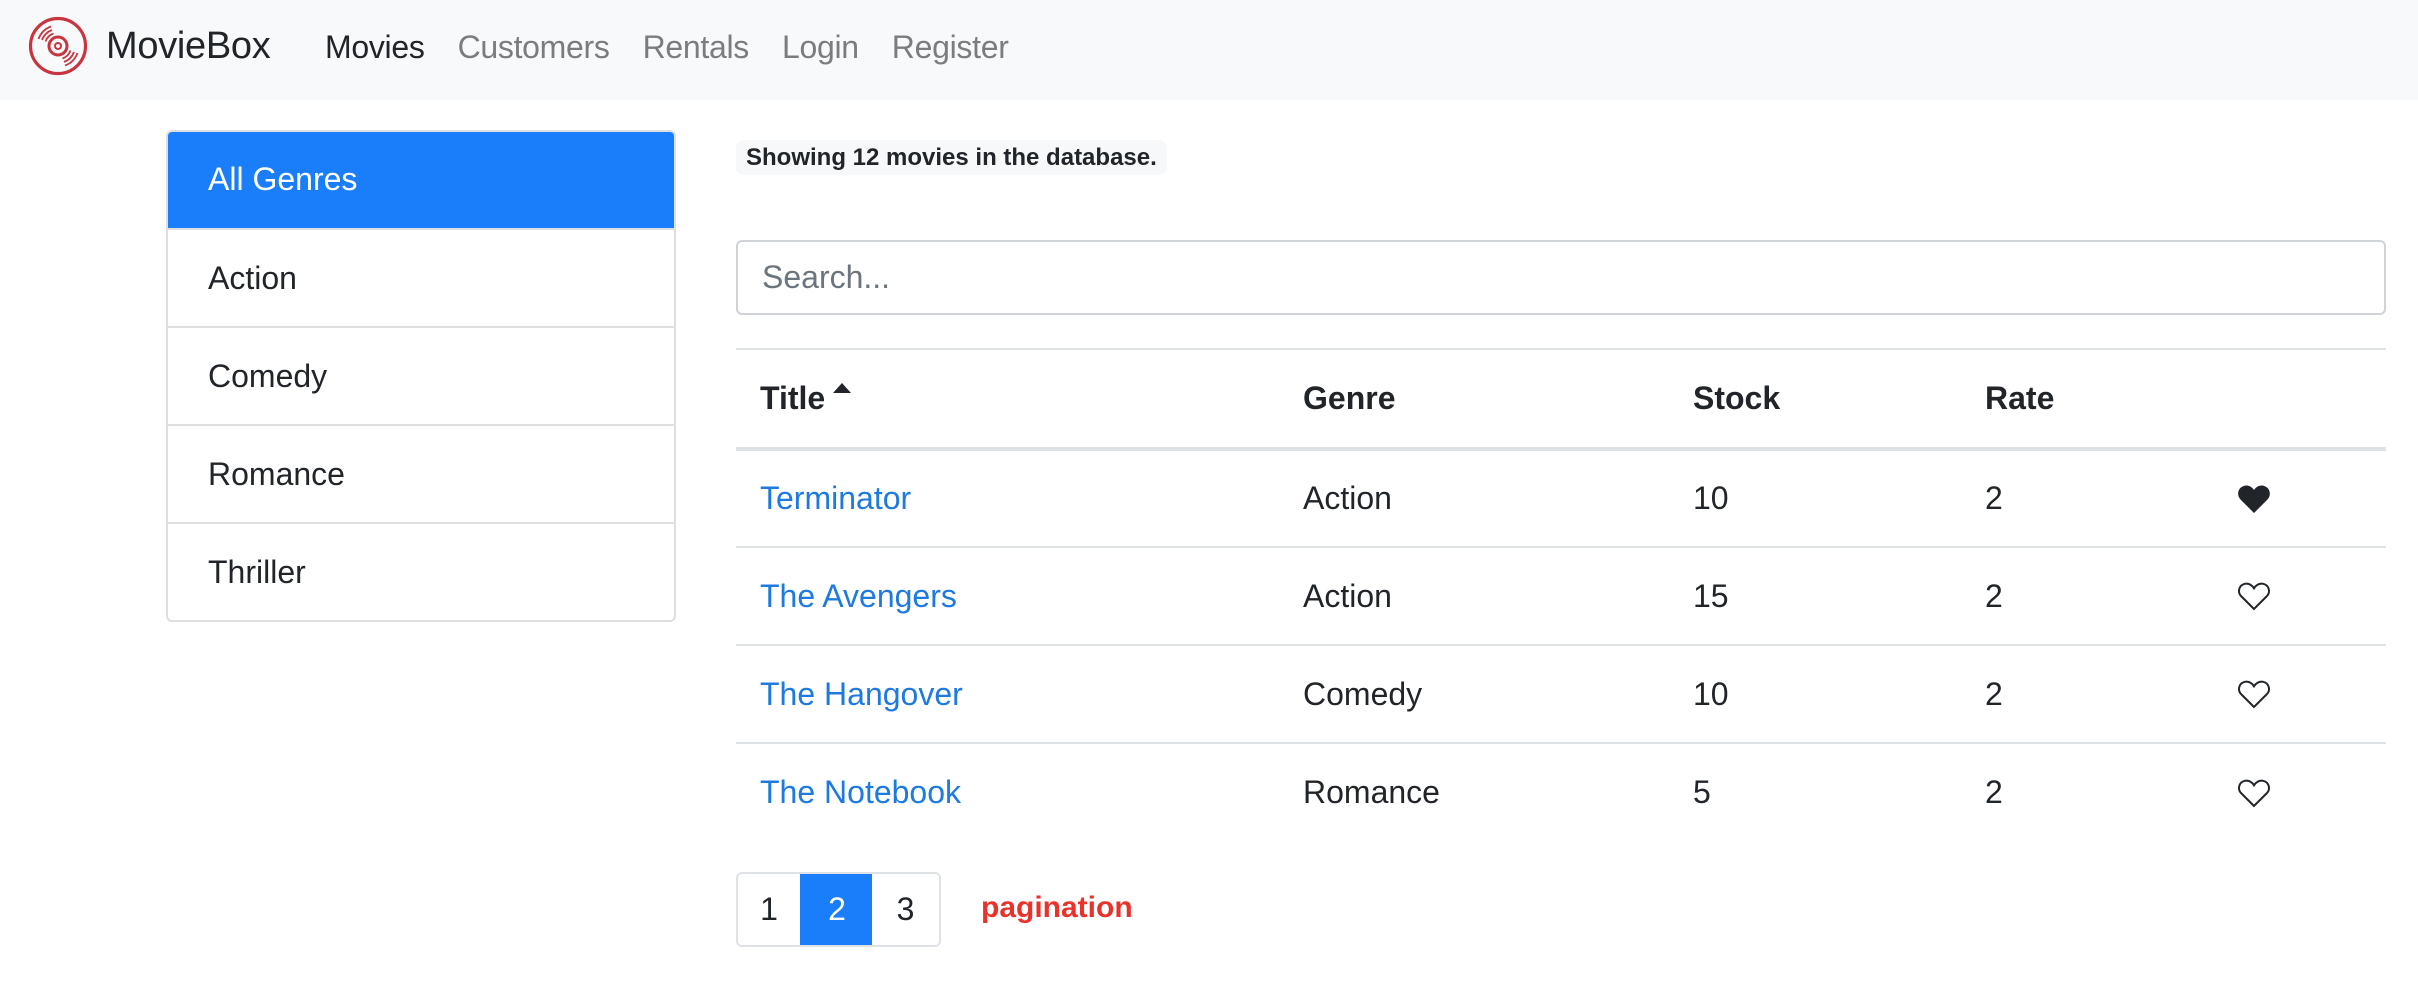  What do you see at coordinates (820, 47) in the screenshot?
I see `nav-link-login: Login` at bounding box center [820, 47].